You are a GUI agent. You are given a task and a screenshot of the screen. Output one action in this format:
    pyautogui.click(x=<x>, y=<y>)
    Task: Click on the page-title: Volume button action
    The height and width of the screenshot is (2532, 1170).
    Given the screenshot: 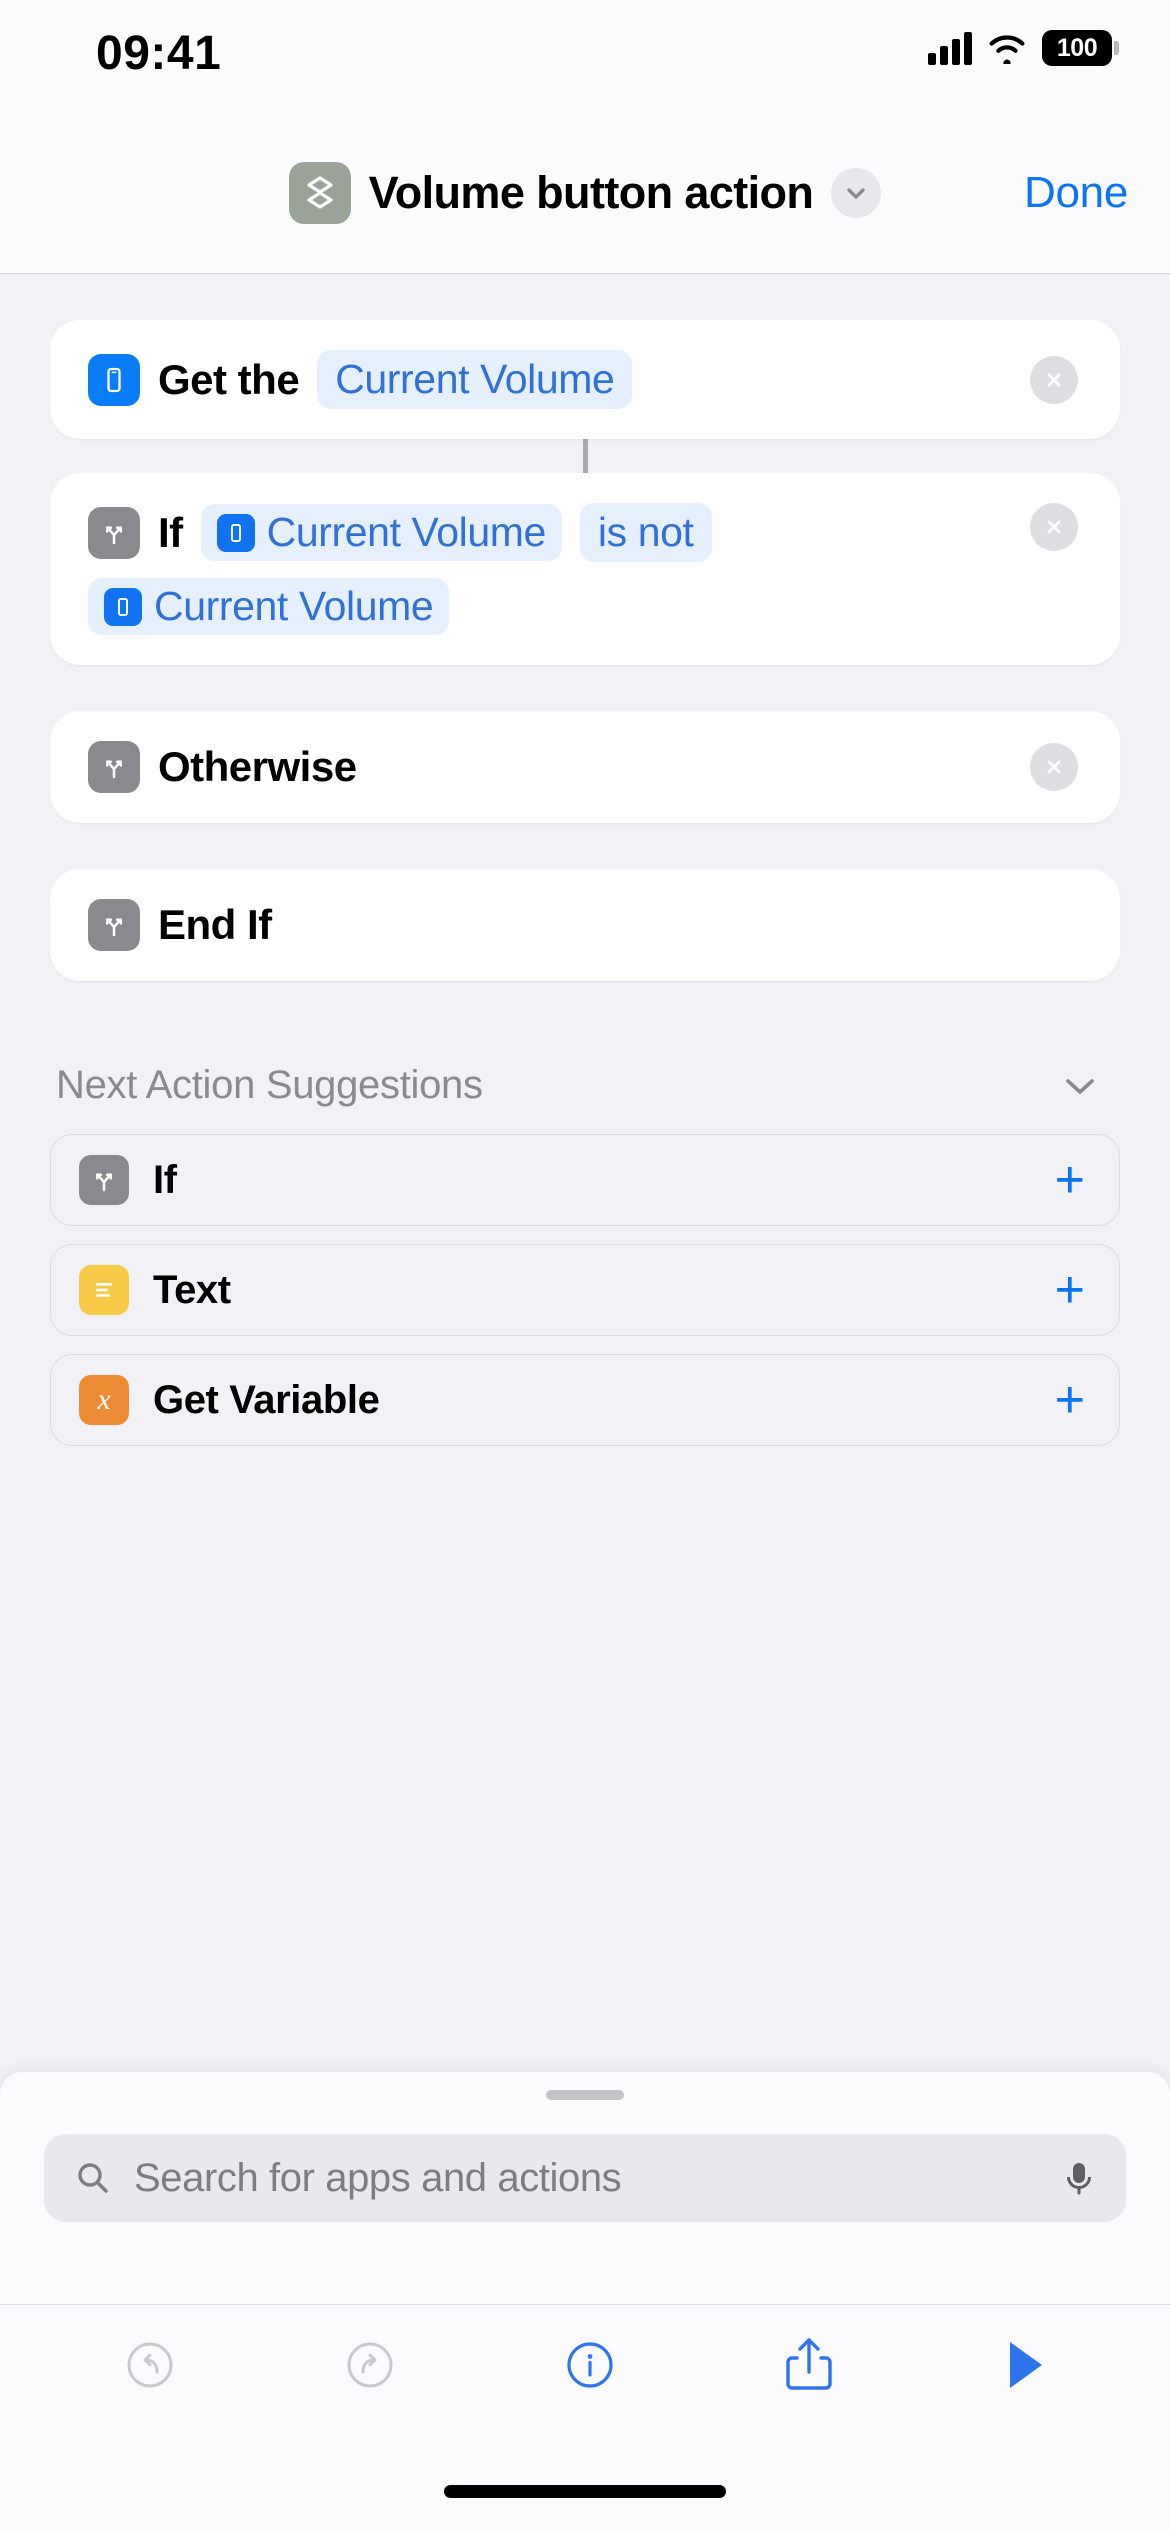 What is the action you would take?
    pyautogui.click(x=591, y=192)
    